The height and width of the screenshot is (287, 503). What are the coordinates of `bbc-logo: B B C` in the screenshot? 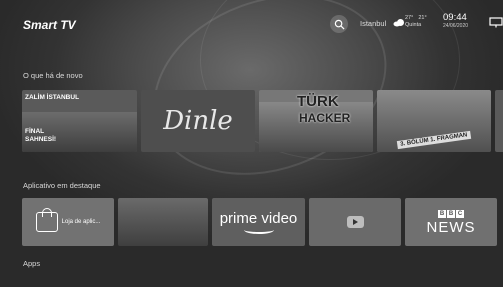 It's located at (451, 213).